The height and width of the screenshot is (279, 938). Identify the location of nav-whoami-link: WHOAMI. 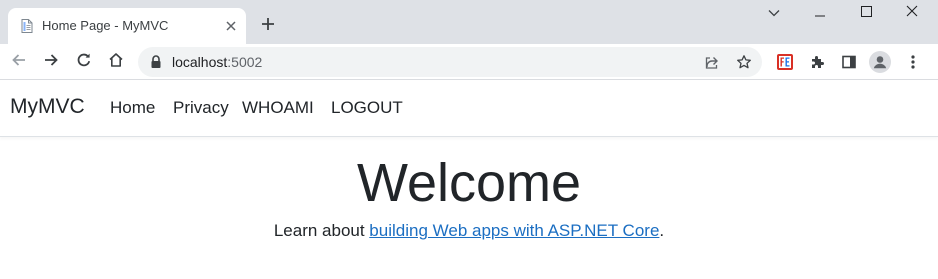
(278, 108).